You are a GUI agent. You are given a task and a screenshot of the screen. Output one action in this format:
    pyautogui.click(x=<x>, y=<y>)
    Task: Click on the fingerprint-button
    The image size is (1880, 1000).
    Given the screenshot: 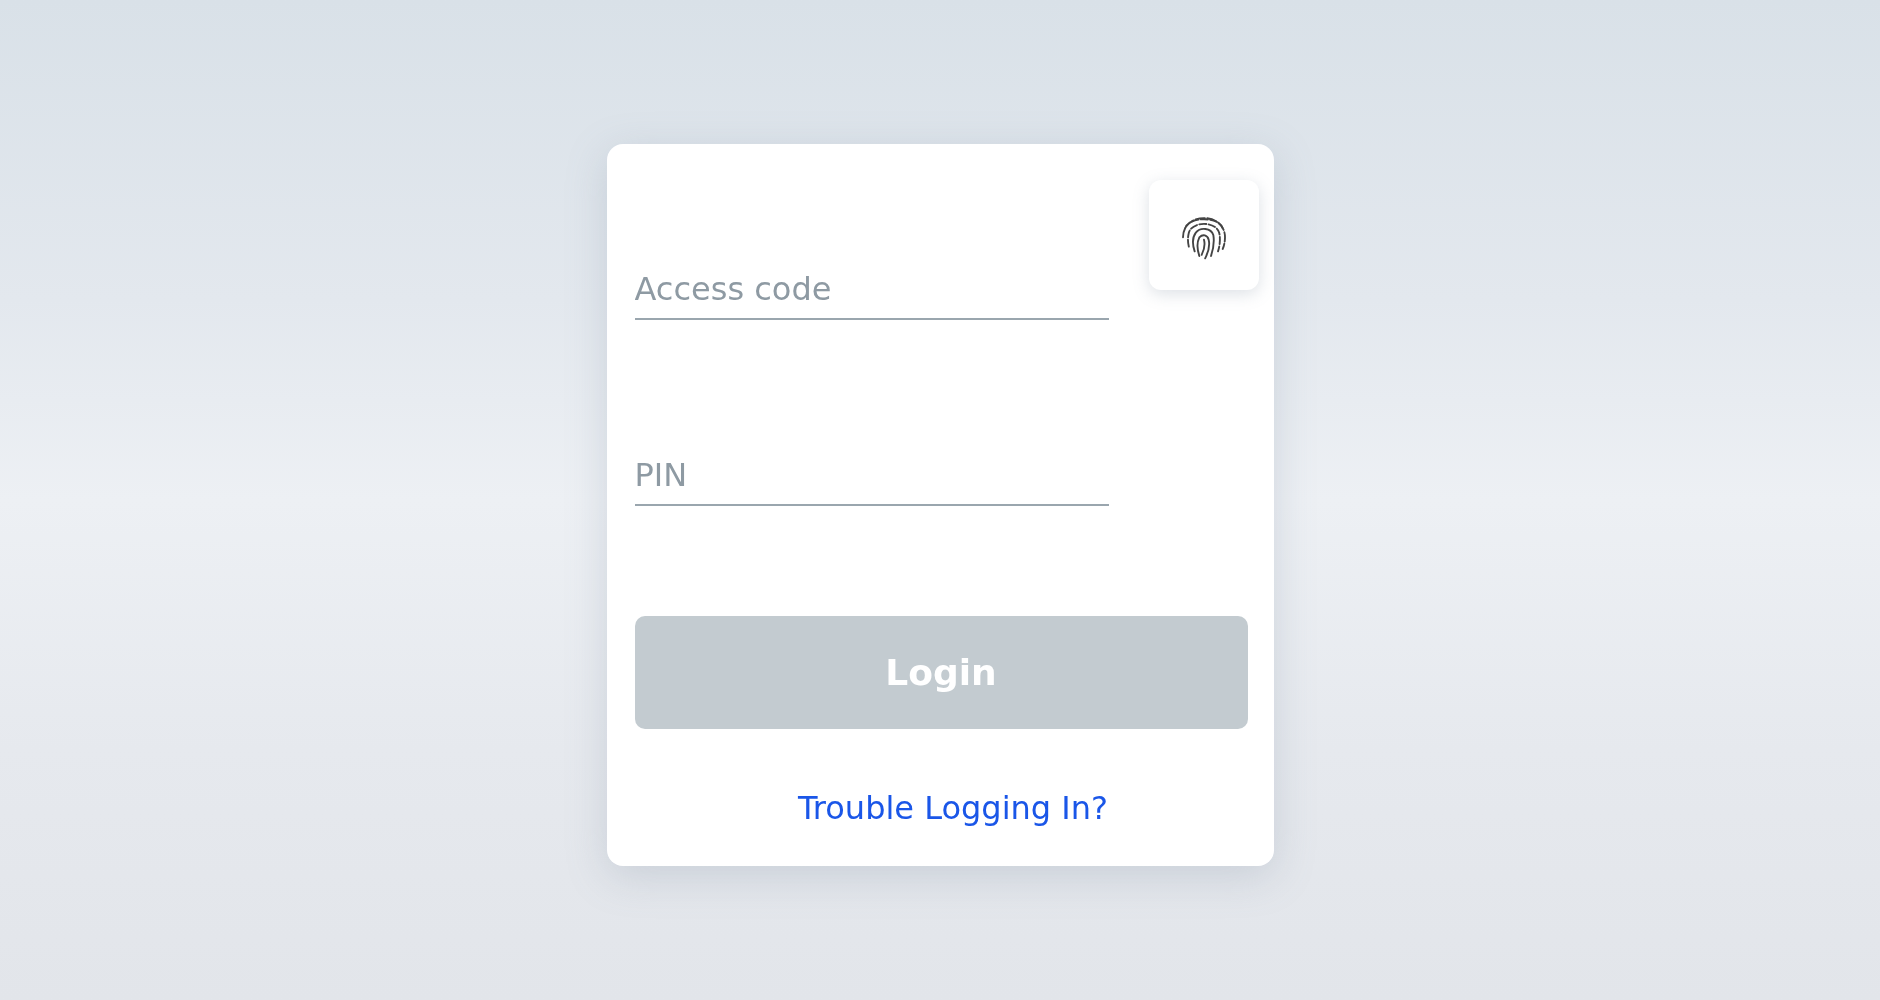 What is the action you would take?
    pyautogui.click(x=1203, y=235)
    